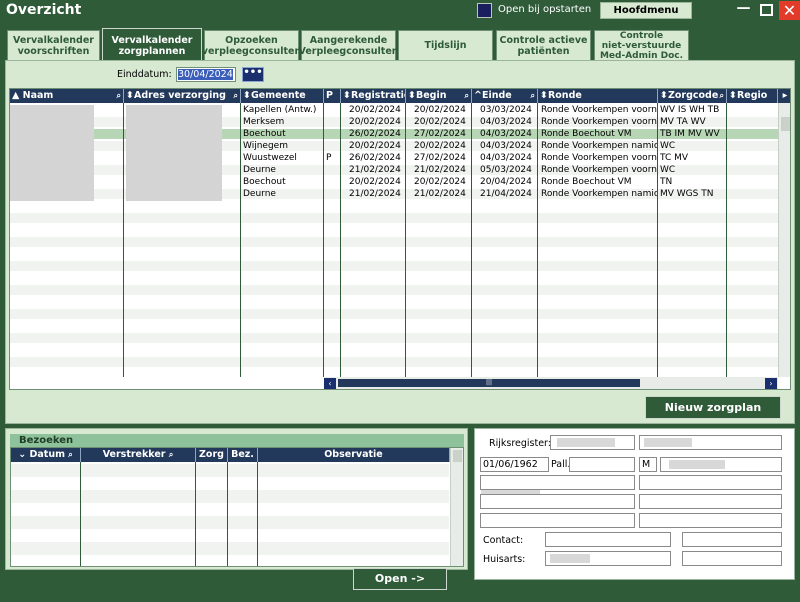  I want to click on column-header-verstrekker: Verstrekker ⌕, so click(138, 455).